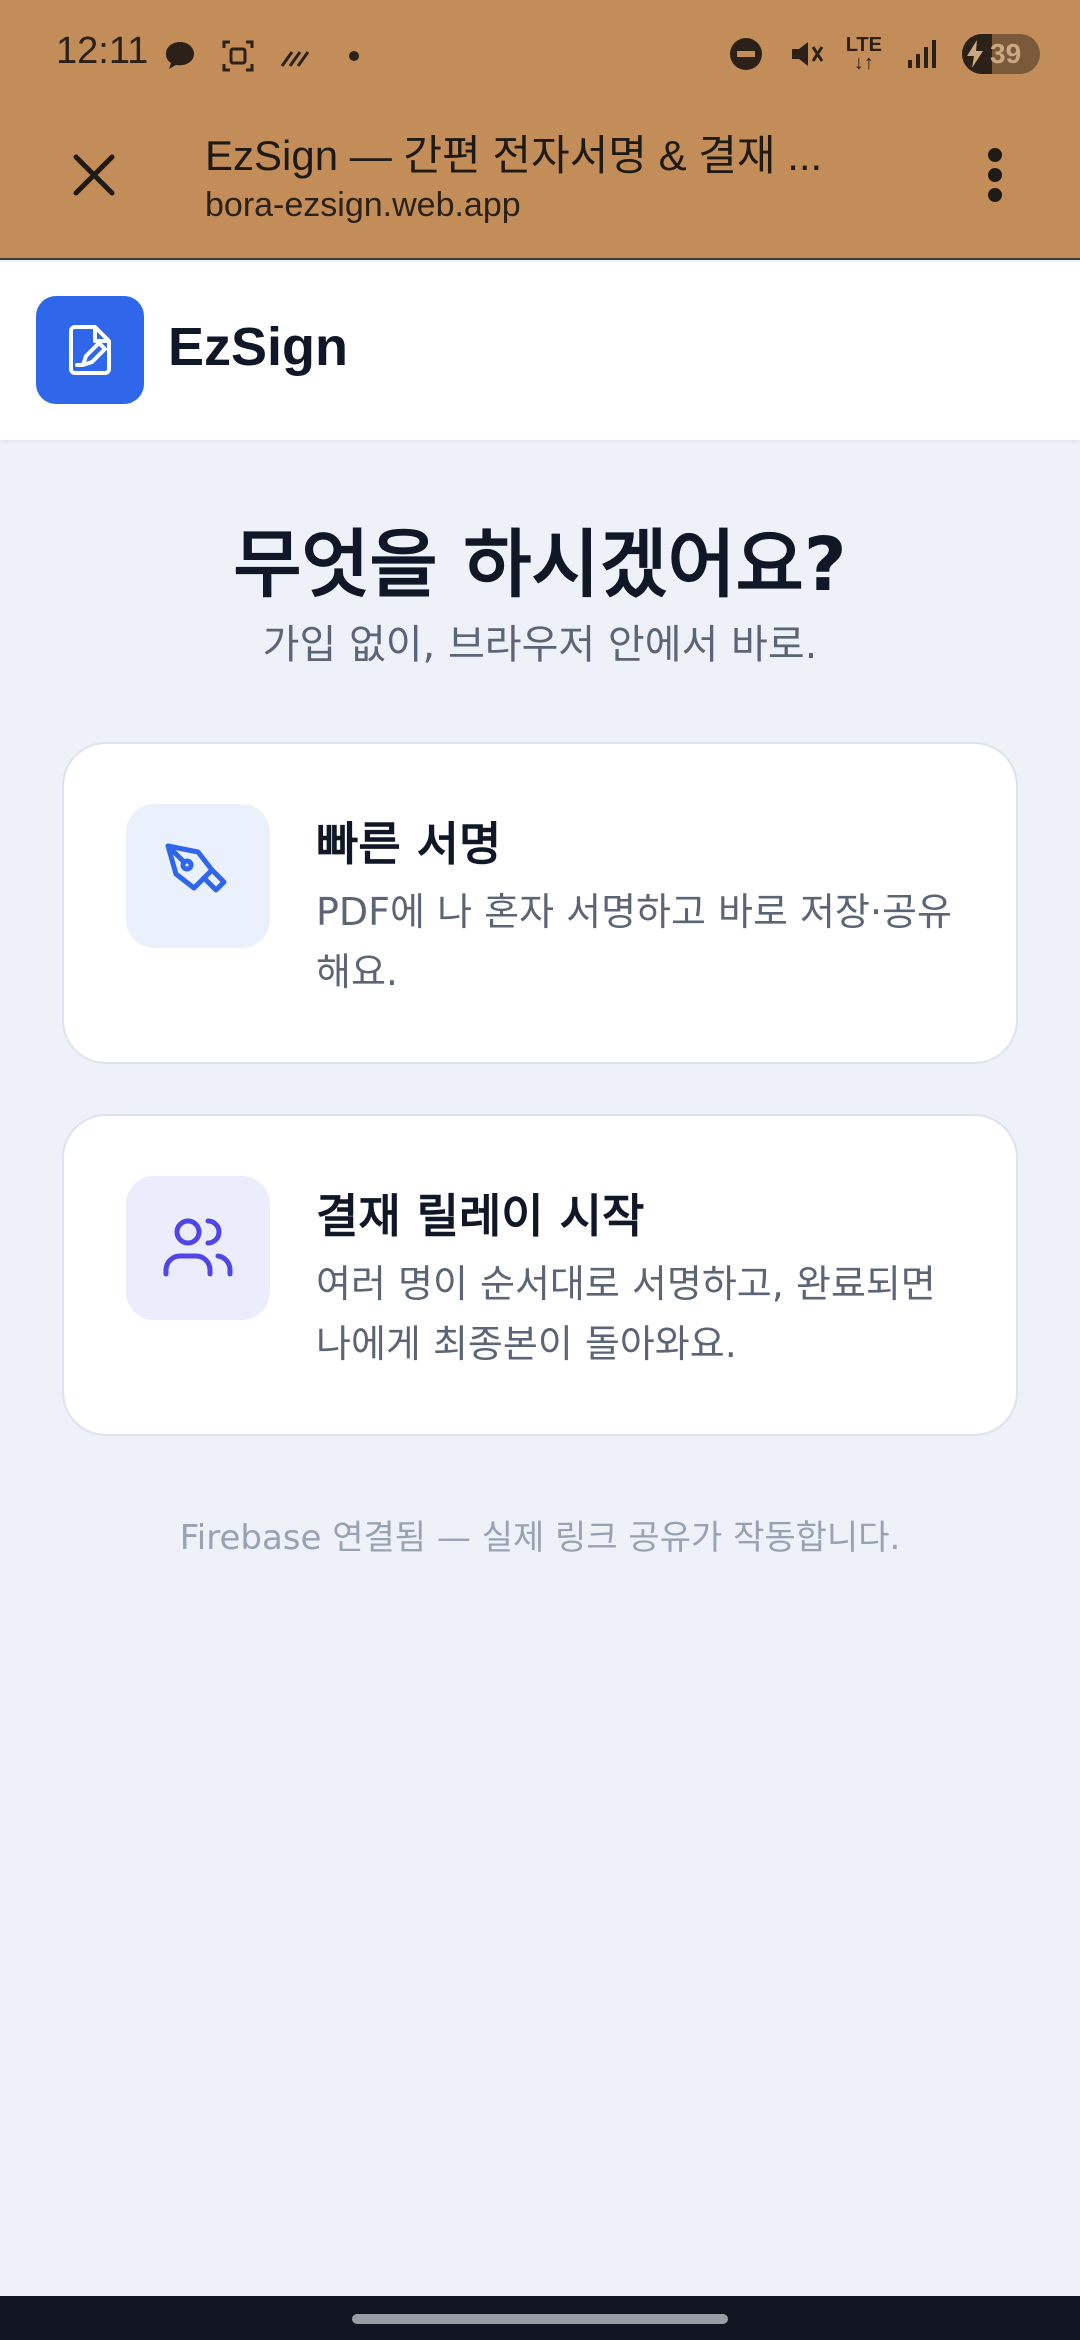 The image size is (1080, 2340). I want to click on more-options-button, so click(995, 175).